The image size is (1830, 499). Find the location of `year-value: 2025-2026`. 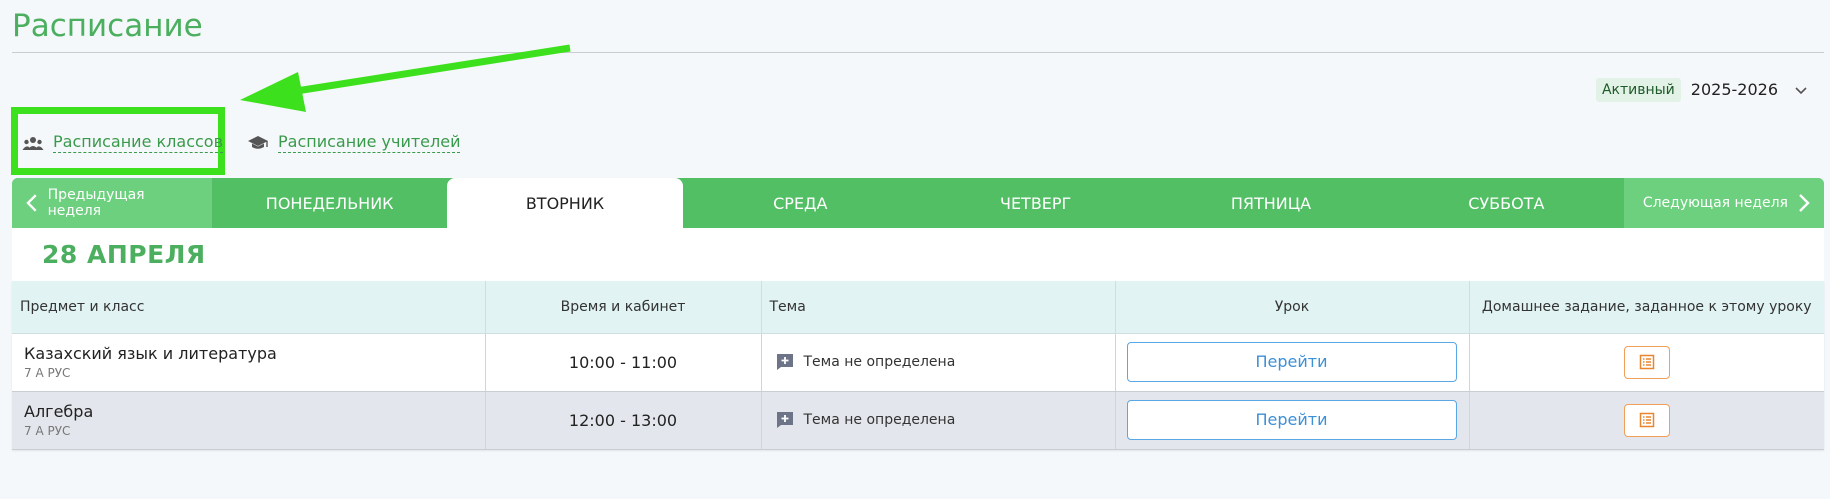

year-value: 2025-2026 is located at coordinates (1734, 89).